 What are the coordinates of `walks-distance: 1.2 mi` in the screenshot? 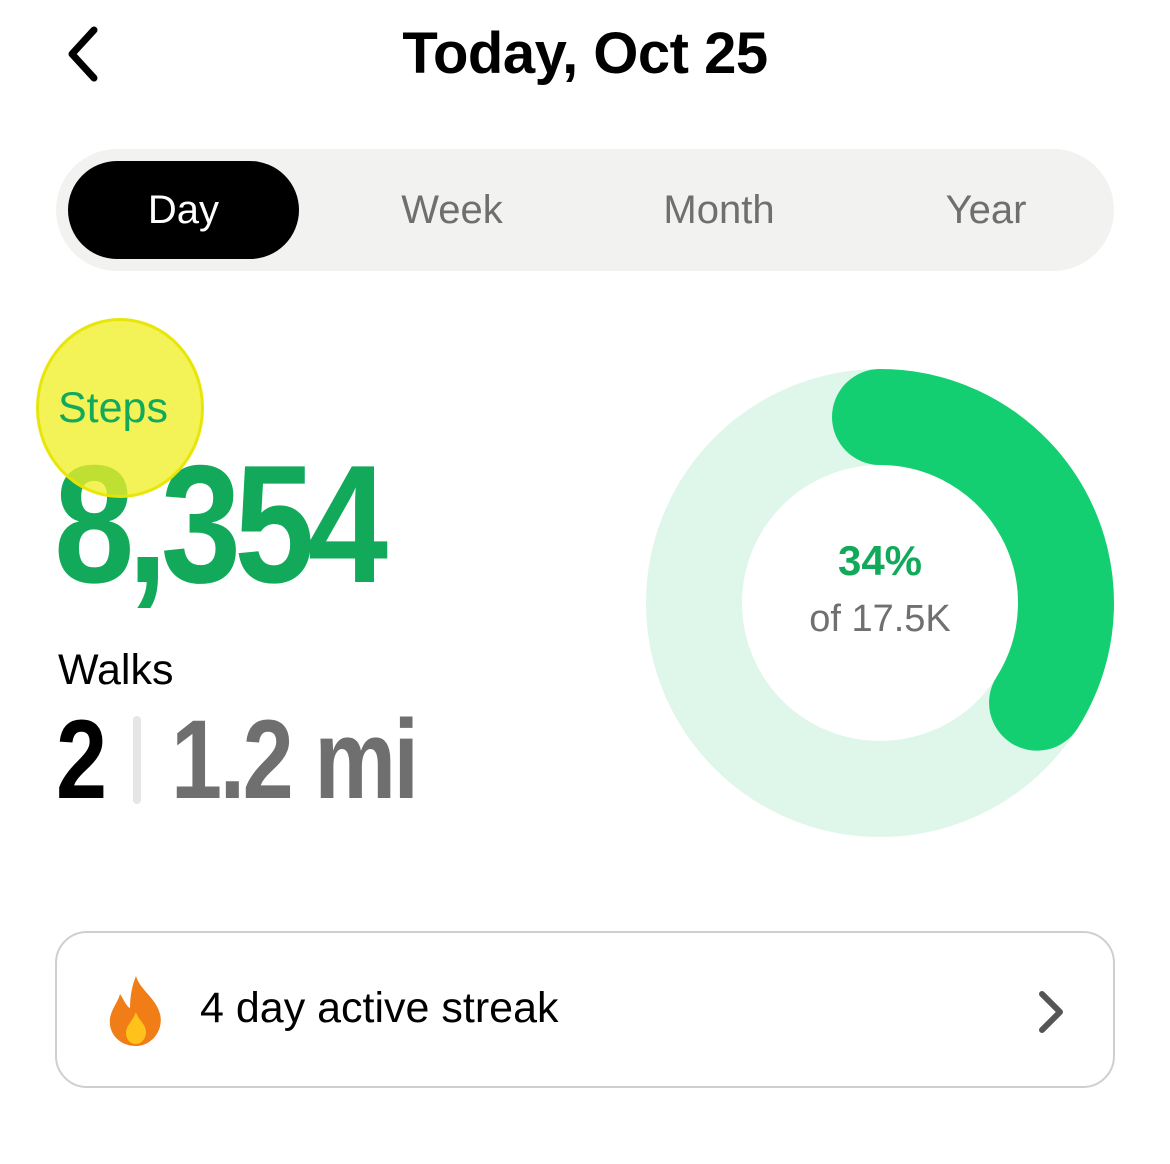 It's located at (295, 759).